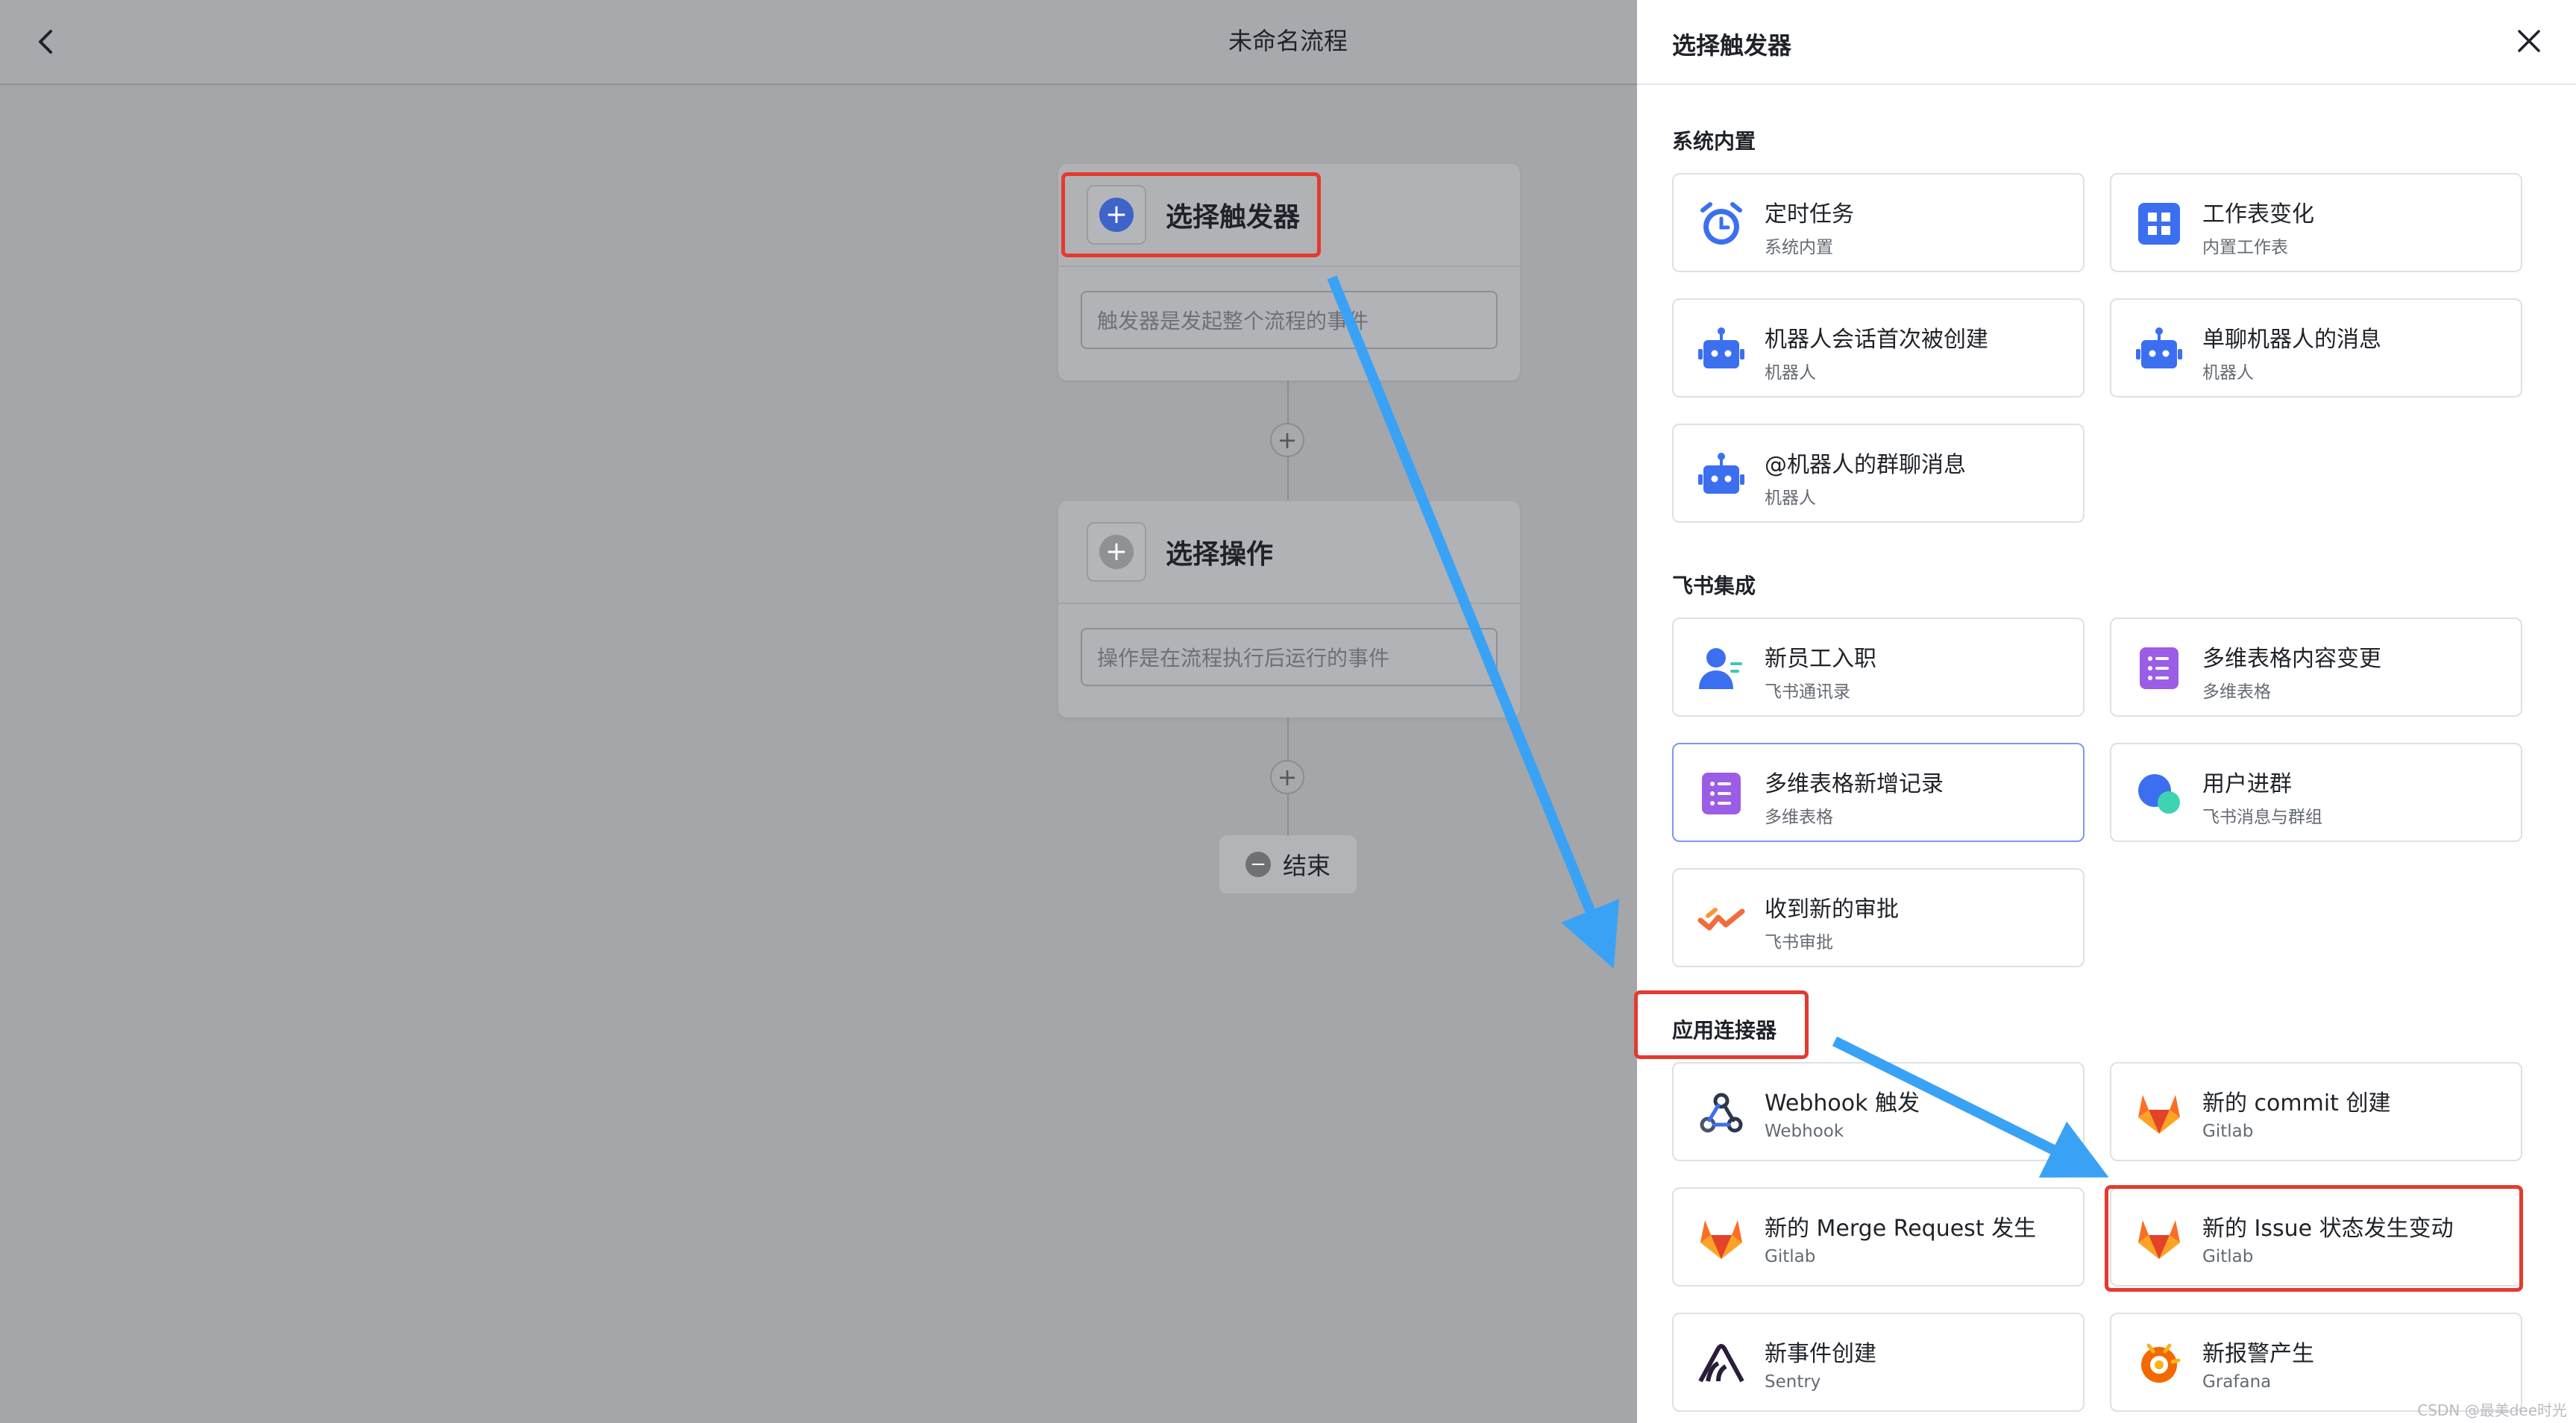 This screenshot has width=2576, height=1423. I want to click on trigger-card-bot-private-message: 单聊机器人的消息 机器人, so click(2316, 348).